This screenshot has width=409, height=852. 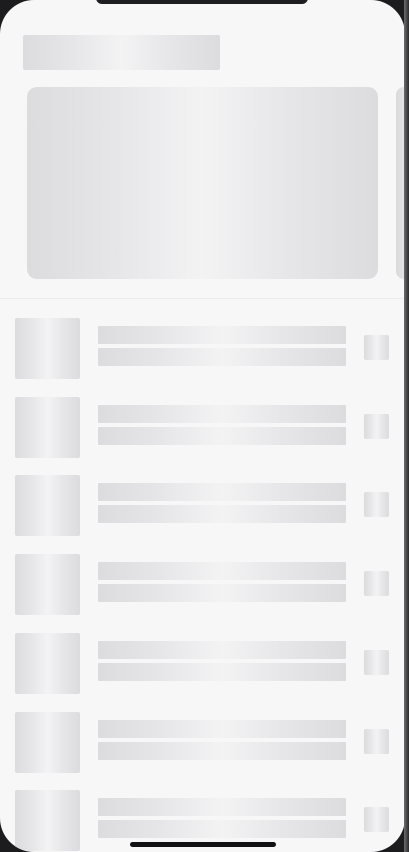 What do you see at coordinates (121, 52) in the screenshot?
I see `page-title-placeholder` at bounding box center [121, 52].